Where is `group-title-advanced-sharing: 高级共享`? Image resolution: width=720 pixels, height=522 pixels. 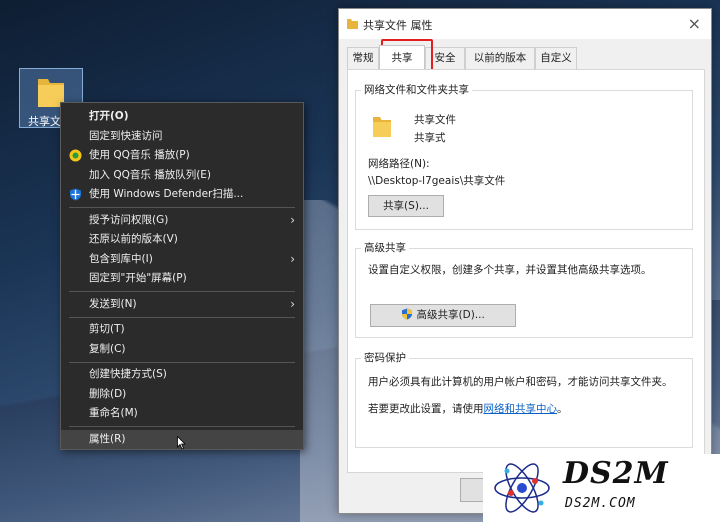 group-title-advanced-sharing: 高级共享 is located at coordinates (385, 247).